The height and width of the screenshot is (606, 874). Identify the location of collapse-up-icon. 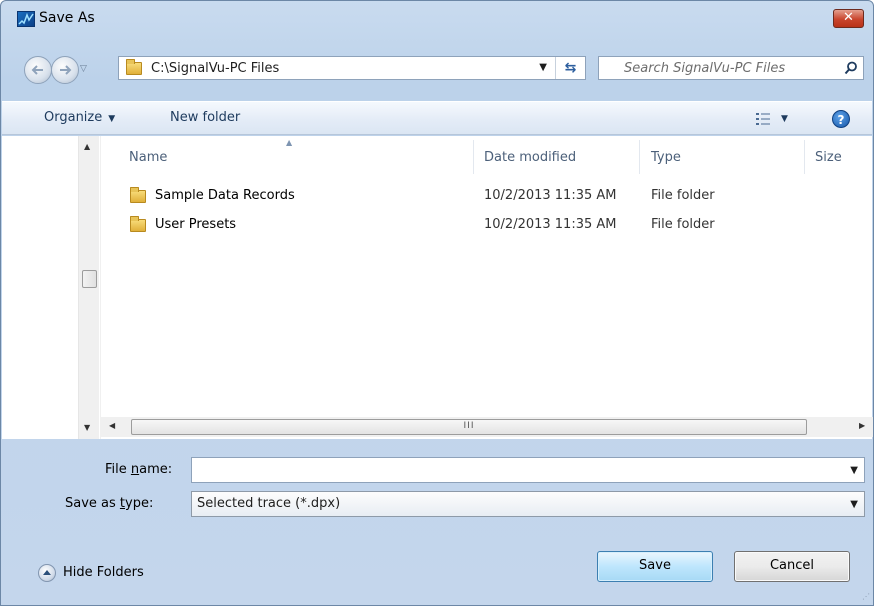
(47, 573).